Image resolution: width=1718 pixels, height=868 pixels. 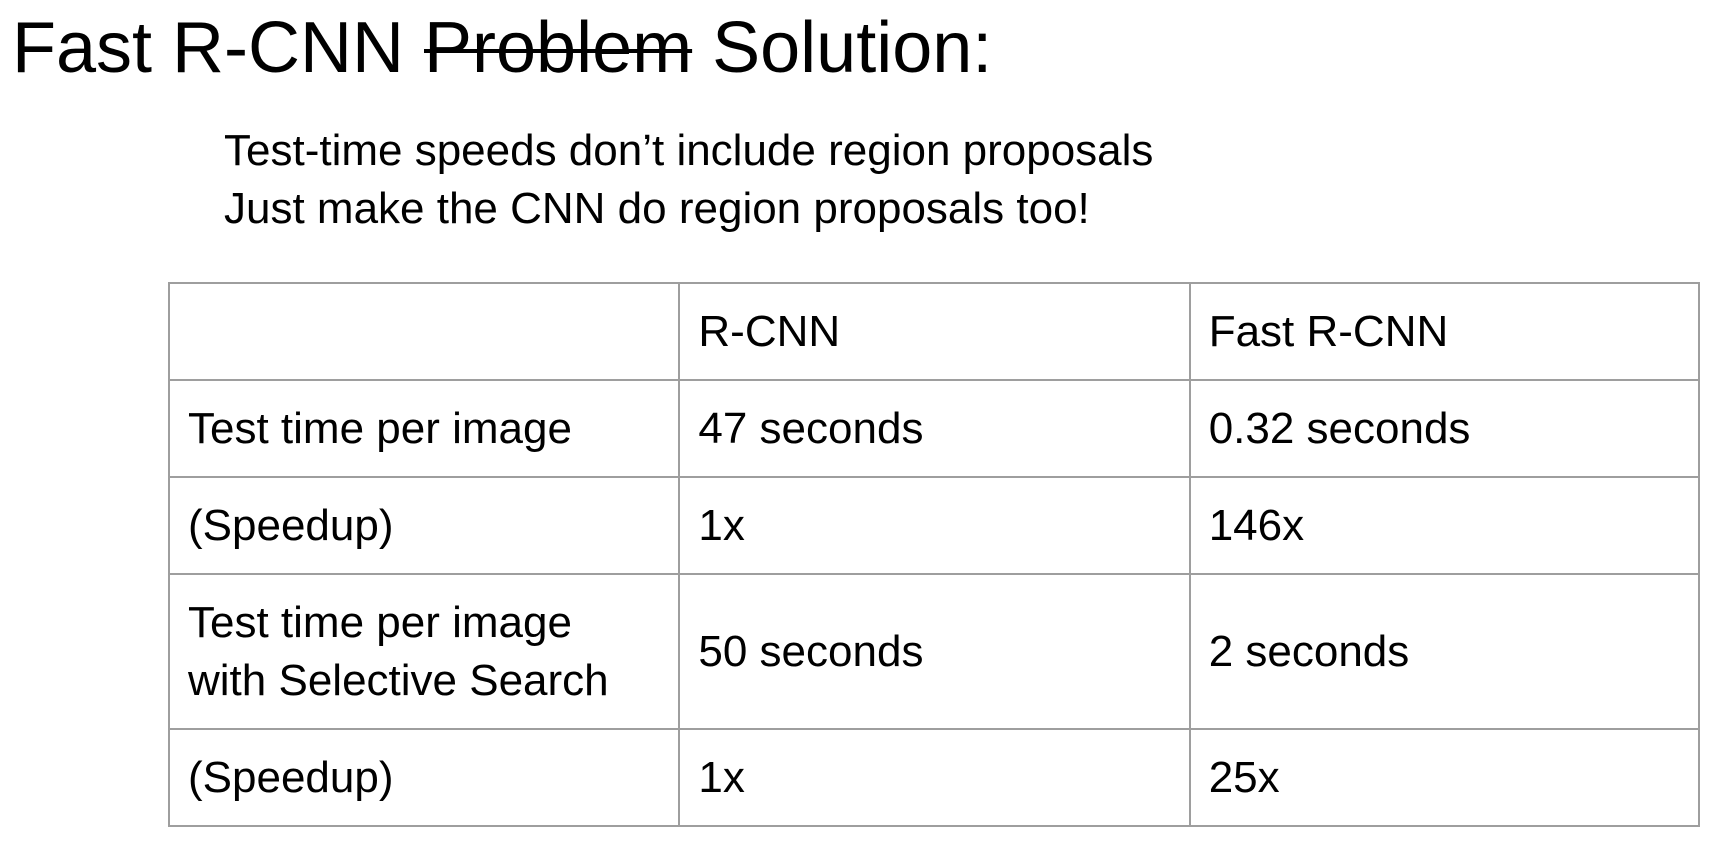 What do you see at coordinates (1444, 331) in the screenshot?
I see `header-cell-fast-rcnn: Fast R-CNN` at bounding box center [1444, 331].